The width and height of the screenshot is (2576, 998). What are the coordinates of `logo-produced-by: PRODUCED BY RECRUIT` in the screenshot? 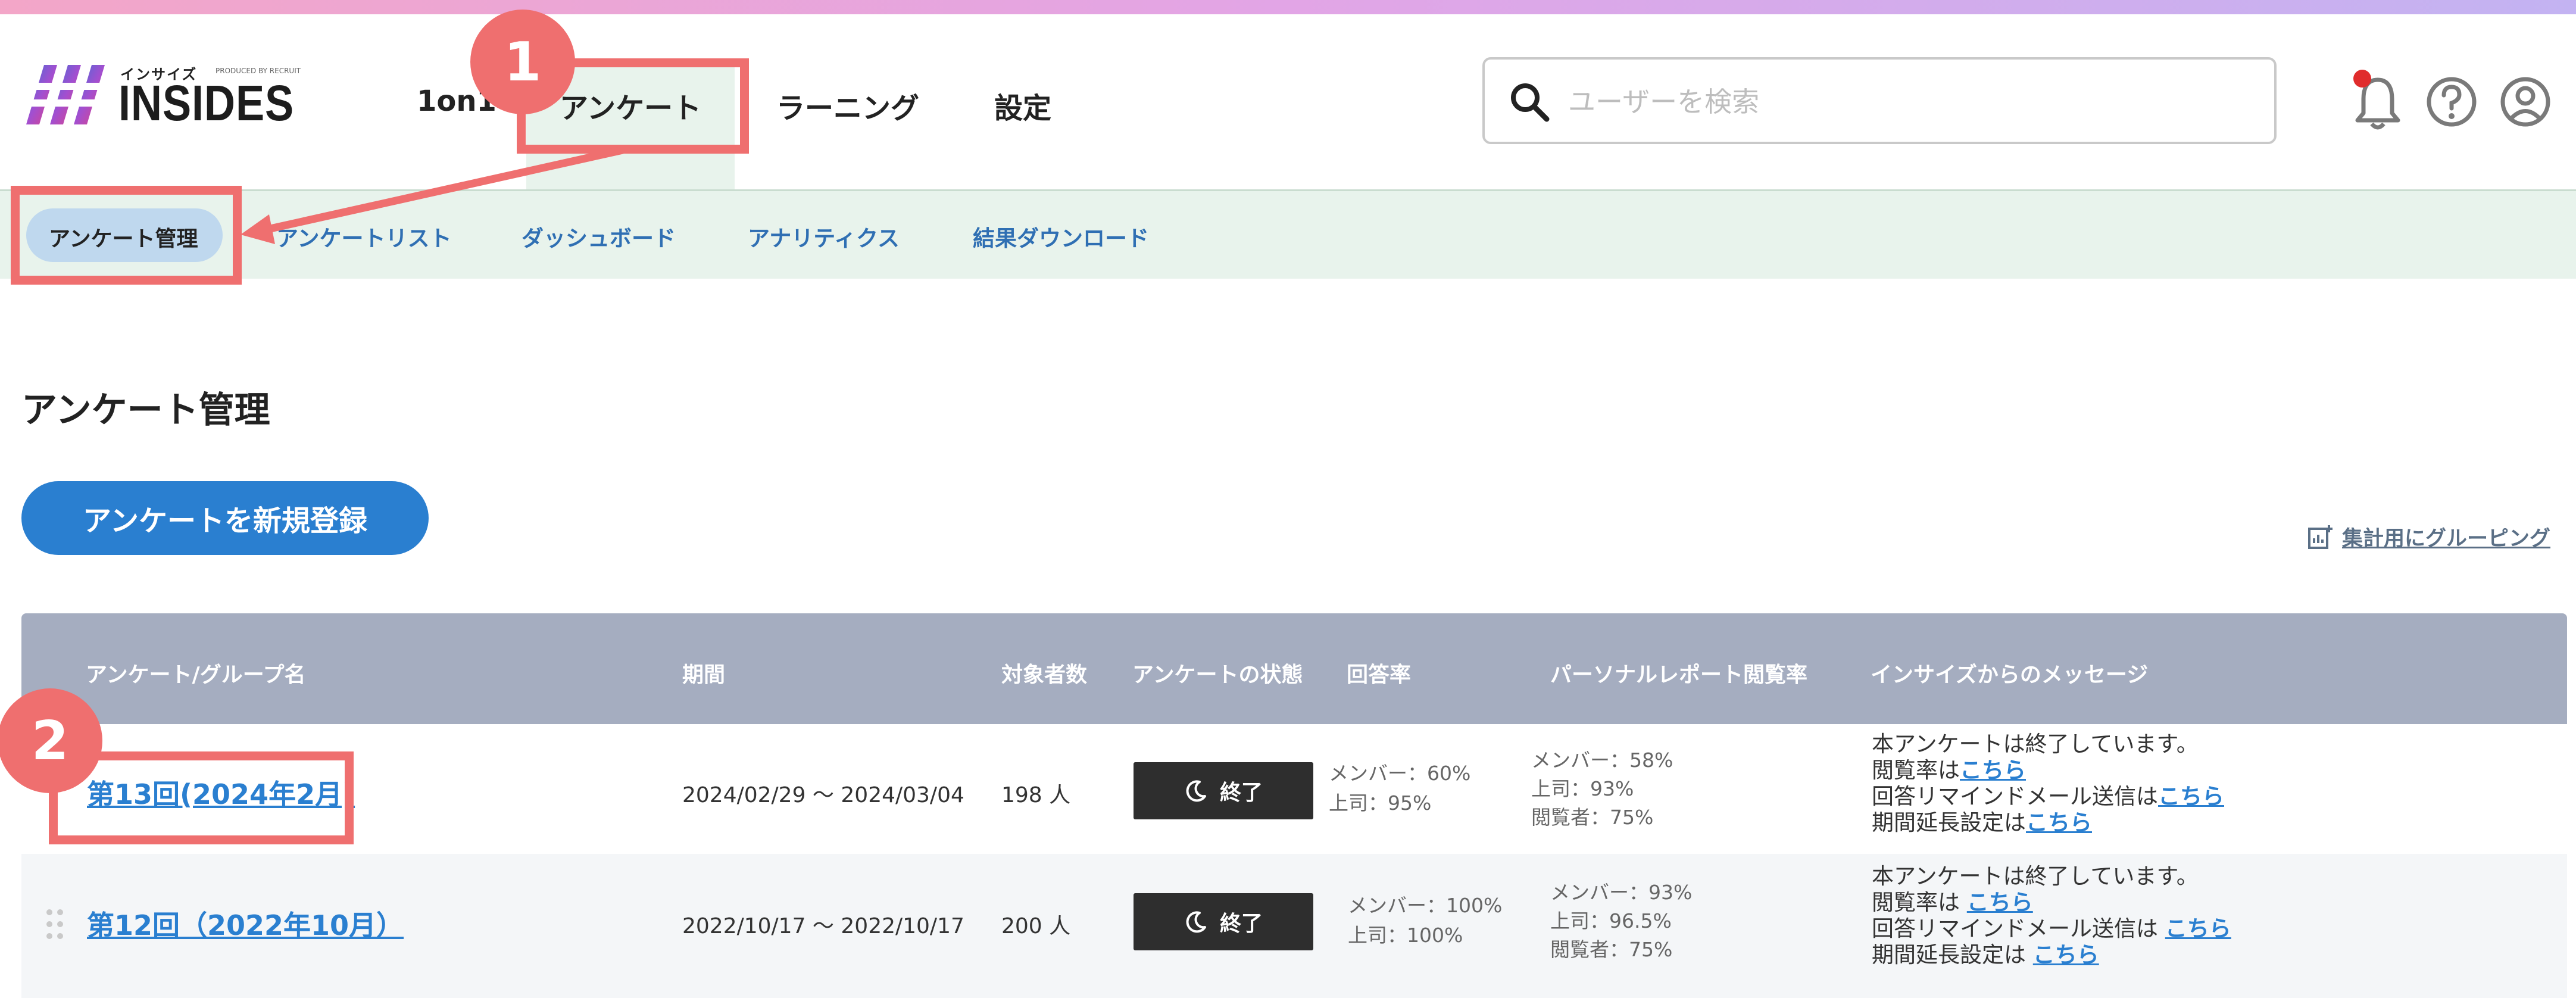 It's located at (258, 71).